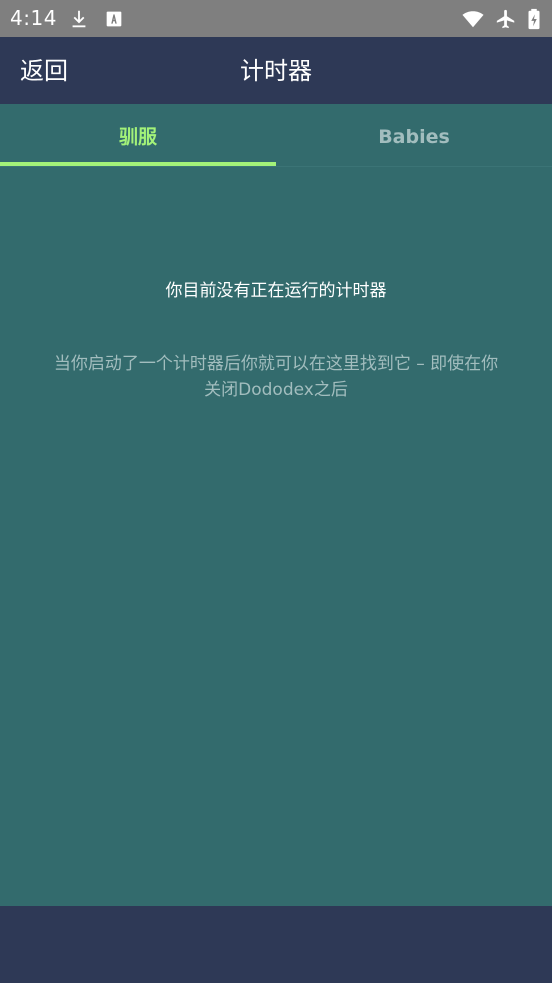 The width and height of the screenshot is (552, 983). What do you see at coordinates (534, 19) in the screenshot?
I see `battery-icon` at bounding box center [534, 19].